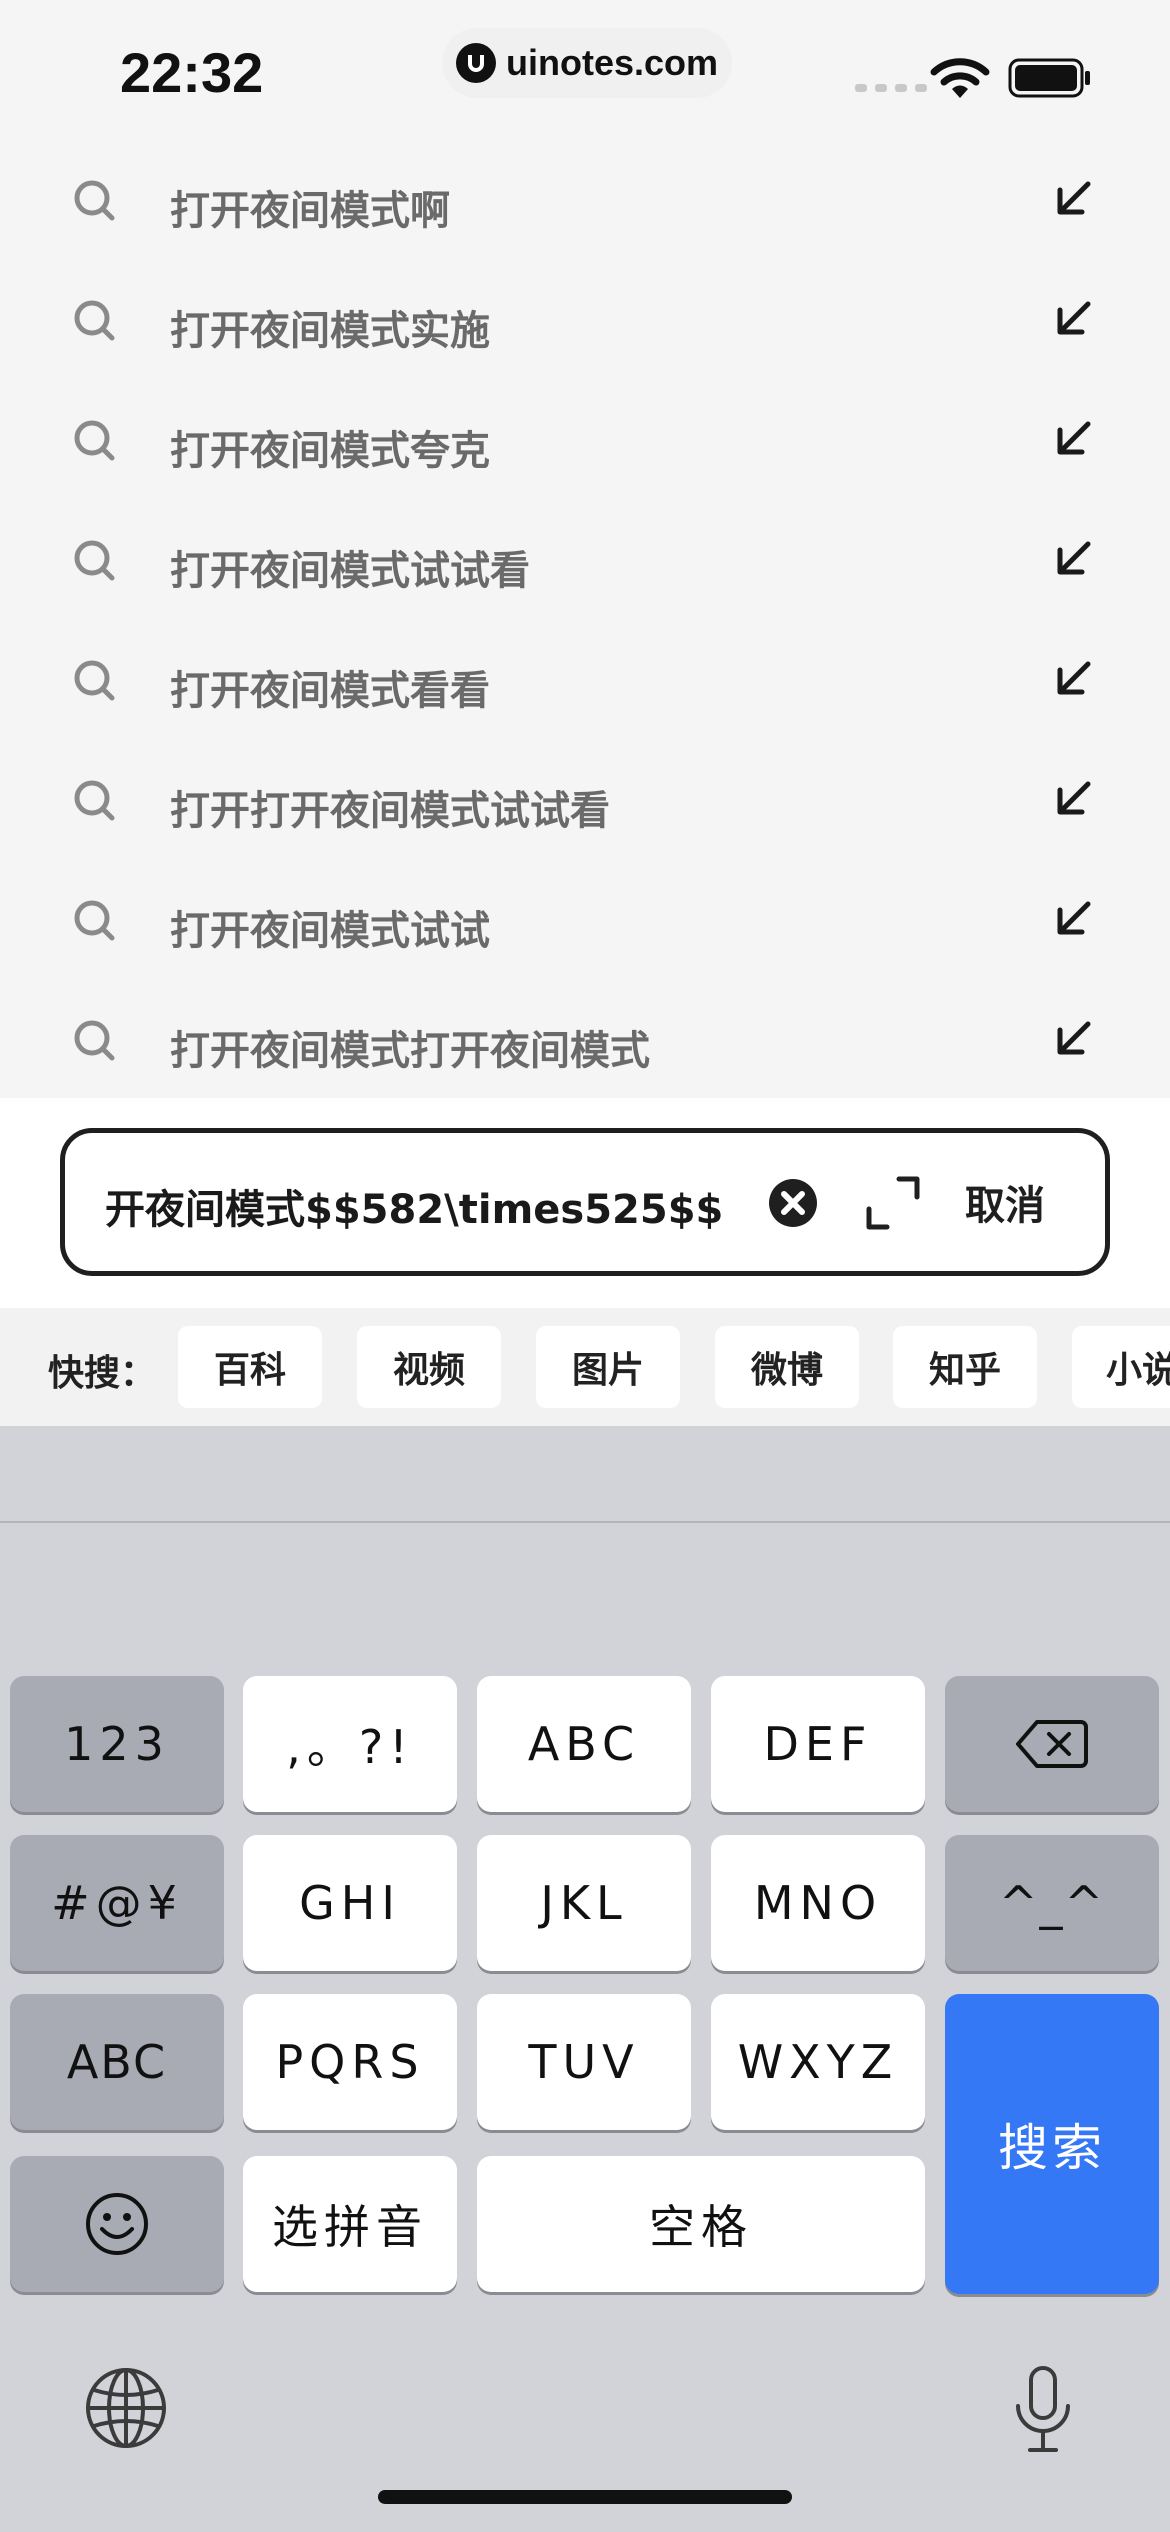 The height and width of the screenshot is (2532, 1170). What do you see at coordinates (1121, 1367) in the screenshot?
I see `quick-chip-novel: 小说` at bounding box center [1121, 1367].